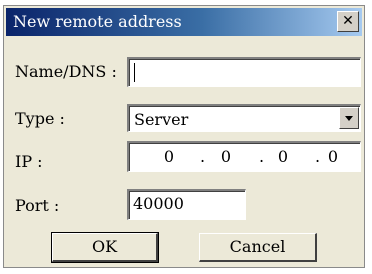 This screenshot has height=274, width=372. I want to click on dialog-title: New remote address, so click(97, 21).